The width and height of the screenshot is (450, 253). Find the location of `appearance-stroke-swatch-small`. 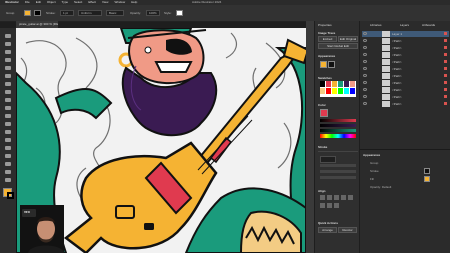

appearance-stroke-swatch-small is located at coordinates (427, 171).